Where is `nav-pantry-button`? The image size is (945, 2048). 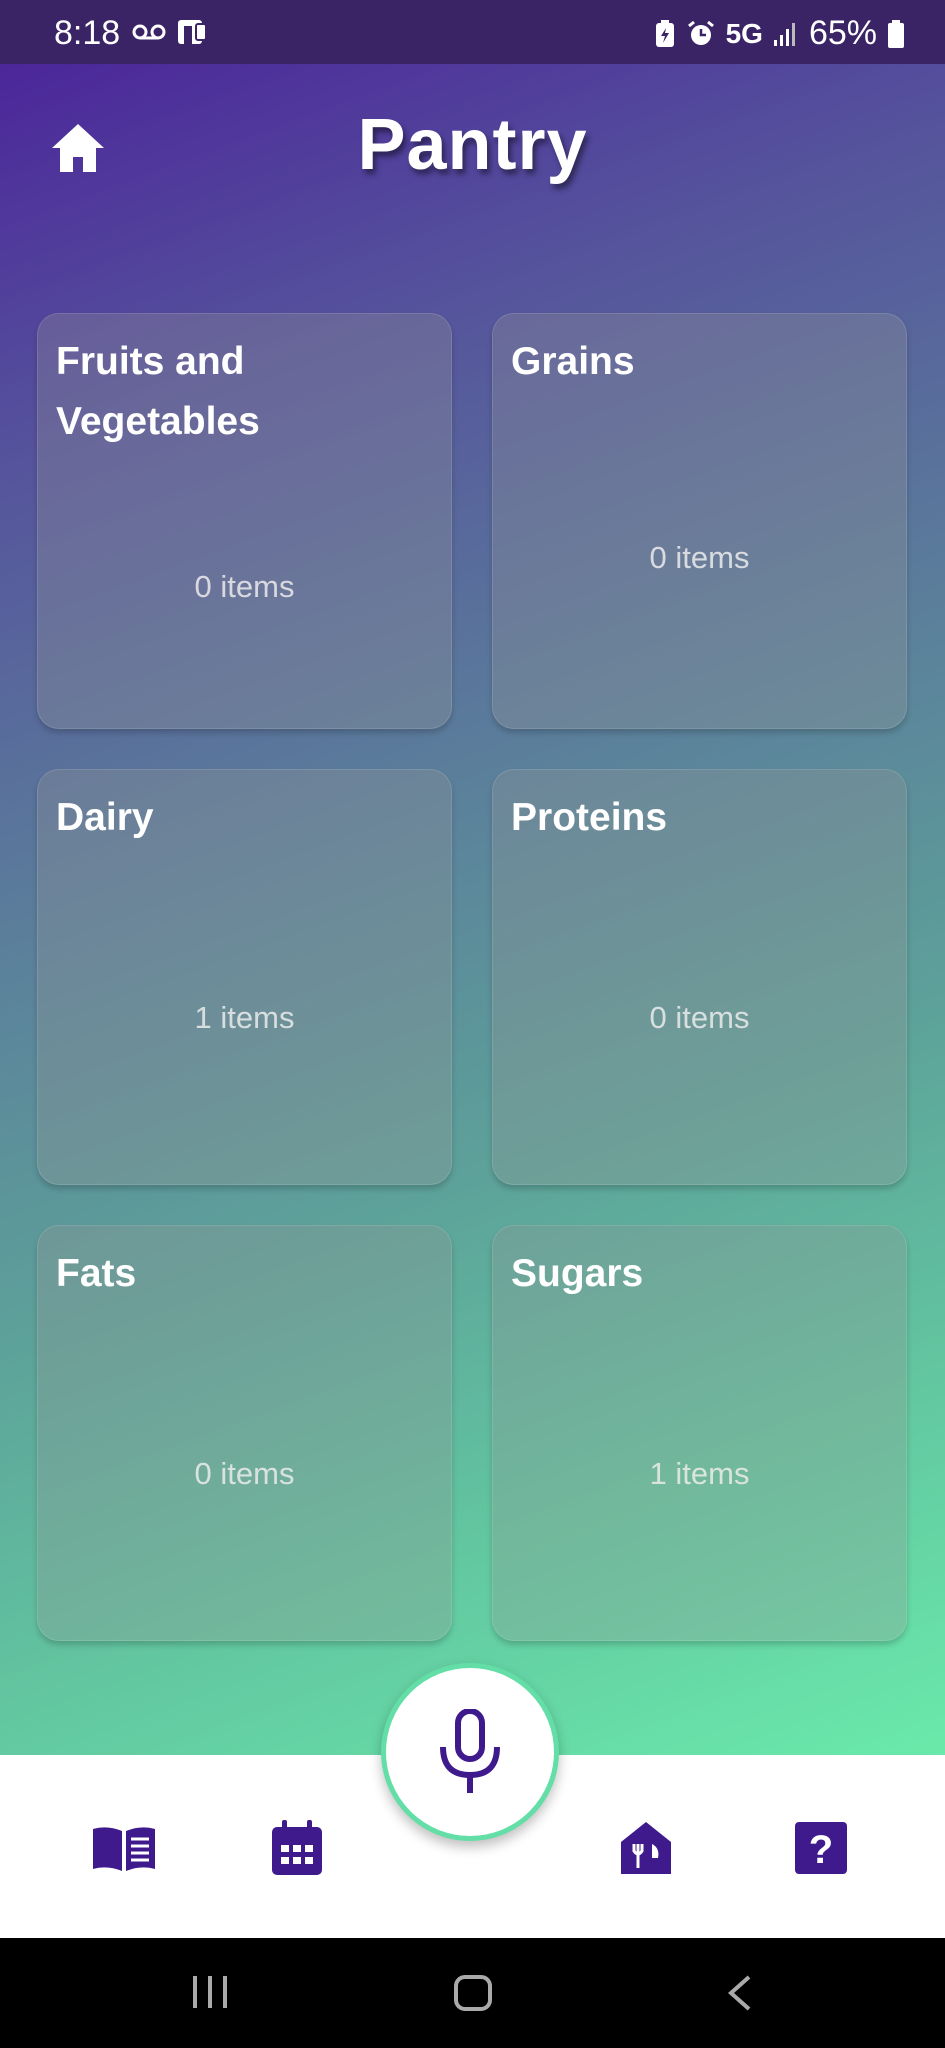
nav-pantry-button is located at coordinates (646, 1848).